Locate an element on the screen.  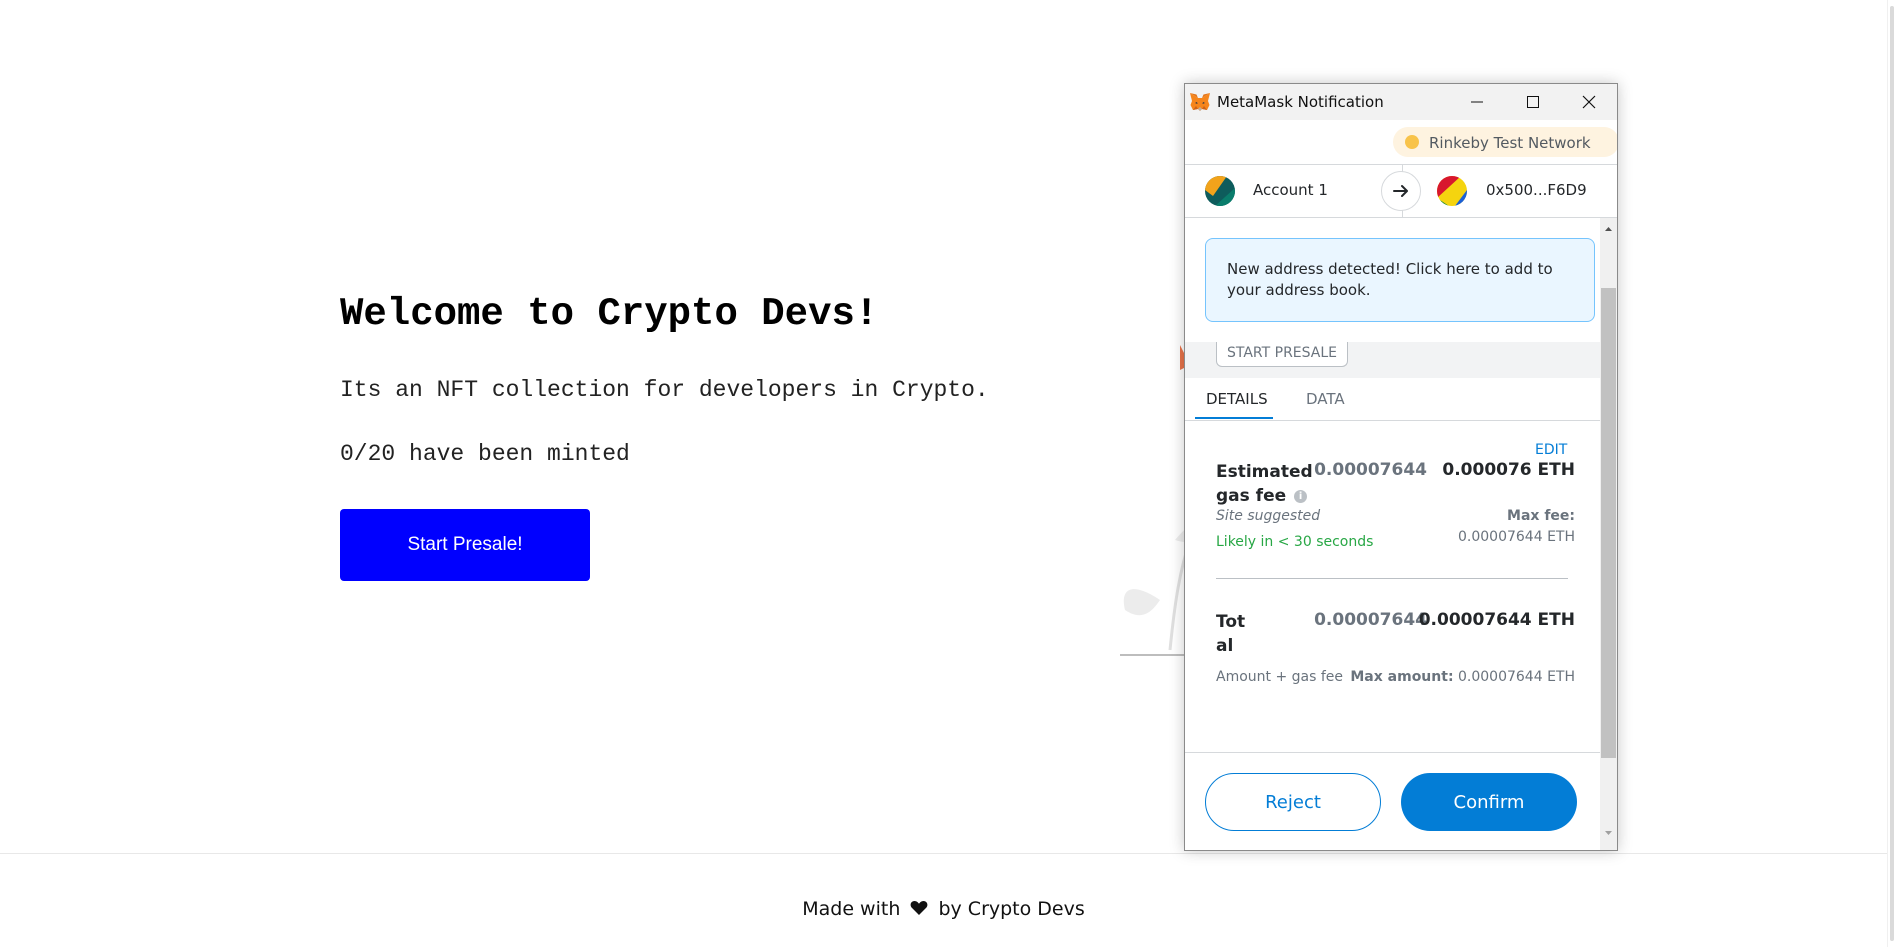
total-label: Total is located at coordinates (1231, 634).